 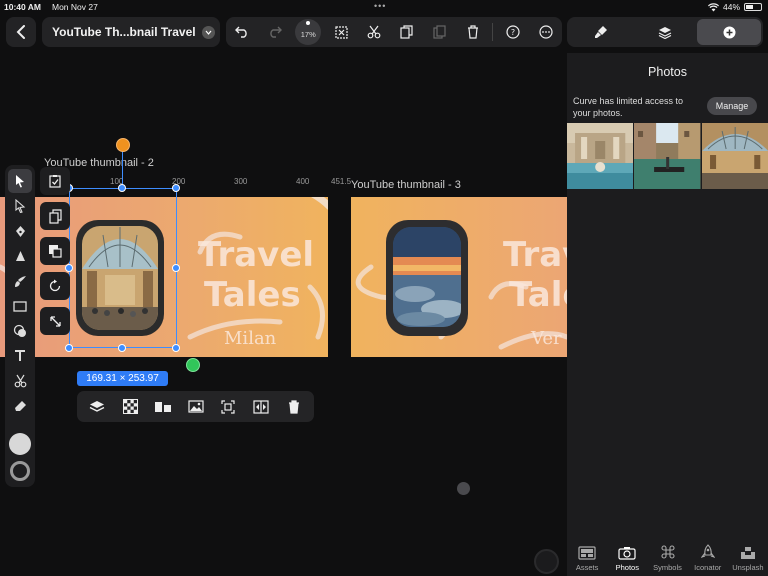 I want to click on tab-iconator-label: Iconator, so click(x=708, y=567).